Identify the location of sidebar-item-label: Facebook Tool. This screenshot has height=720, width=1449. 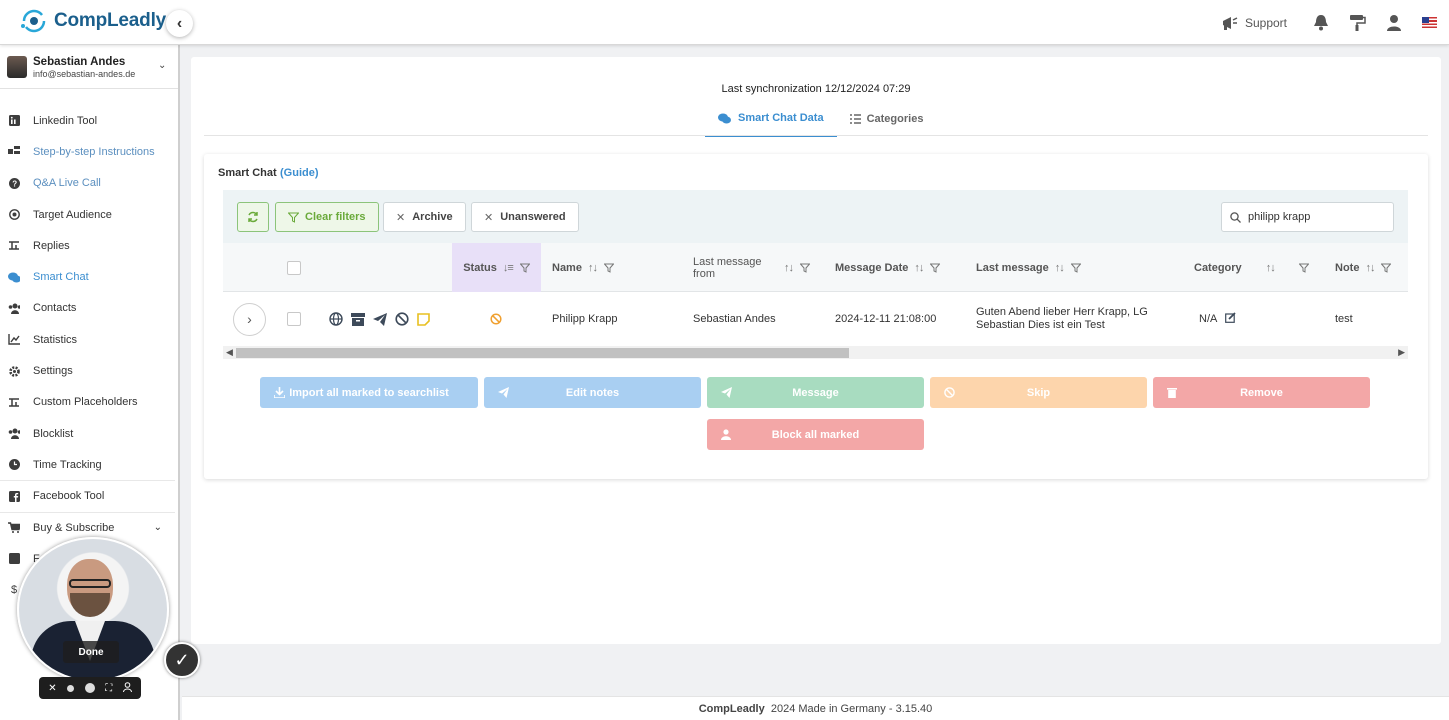
(69, 496).